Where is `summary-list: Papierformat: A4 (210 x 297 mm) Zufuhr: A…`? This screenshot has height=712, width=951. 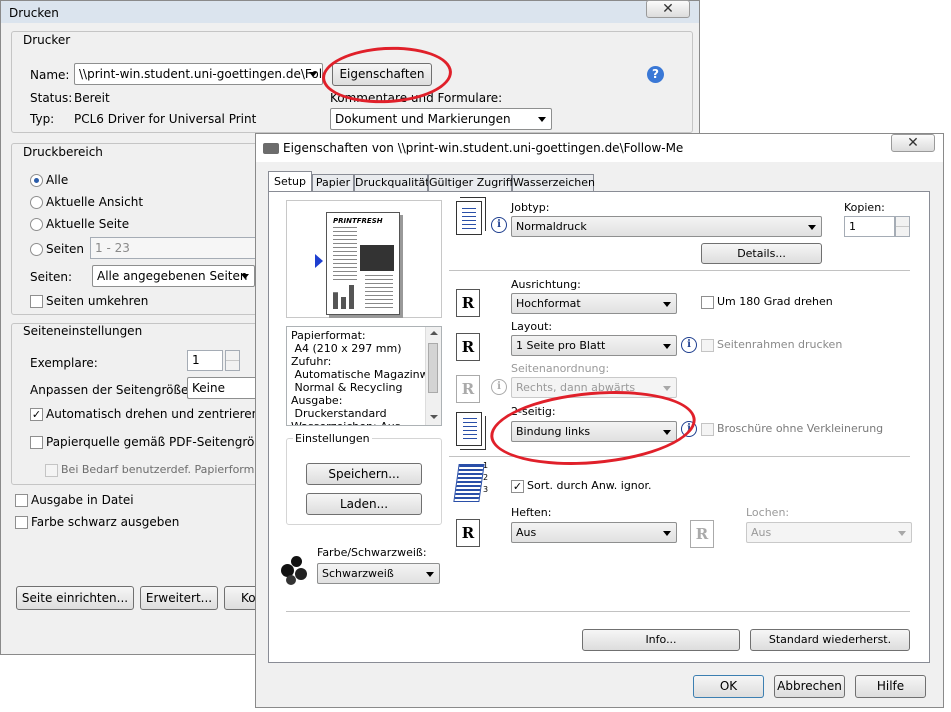 summary-list: Papierformat: A4 (210 x 297 mm) Zufuhr: A… is located at coordinates (364, 376).